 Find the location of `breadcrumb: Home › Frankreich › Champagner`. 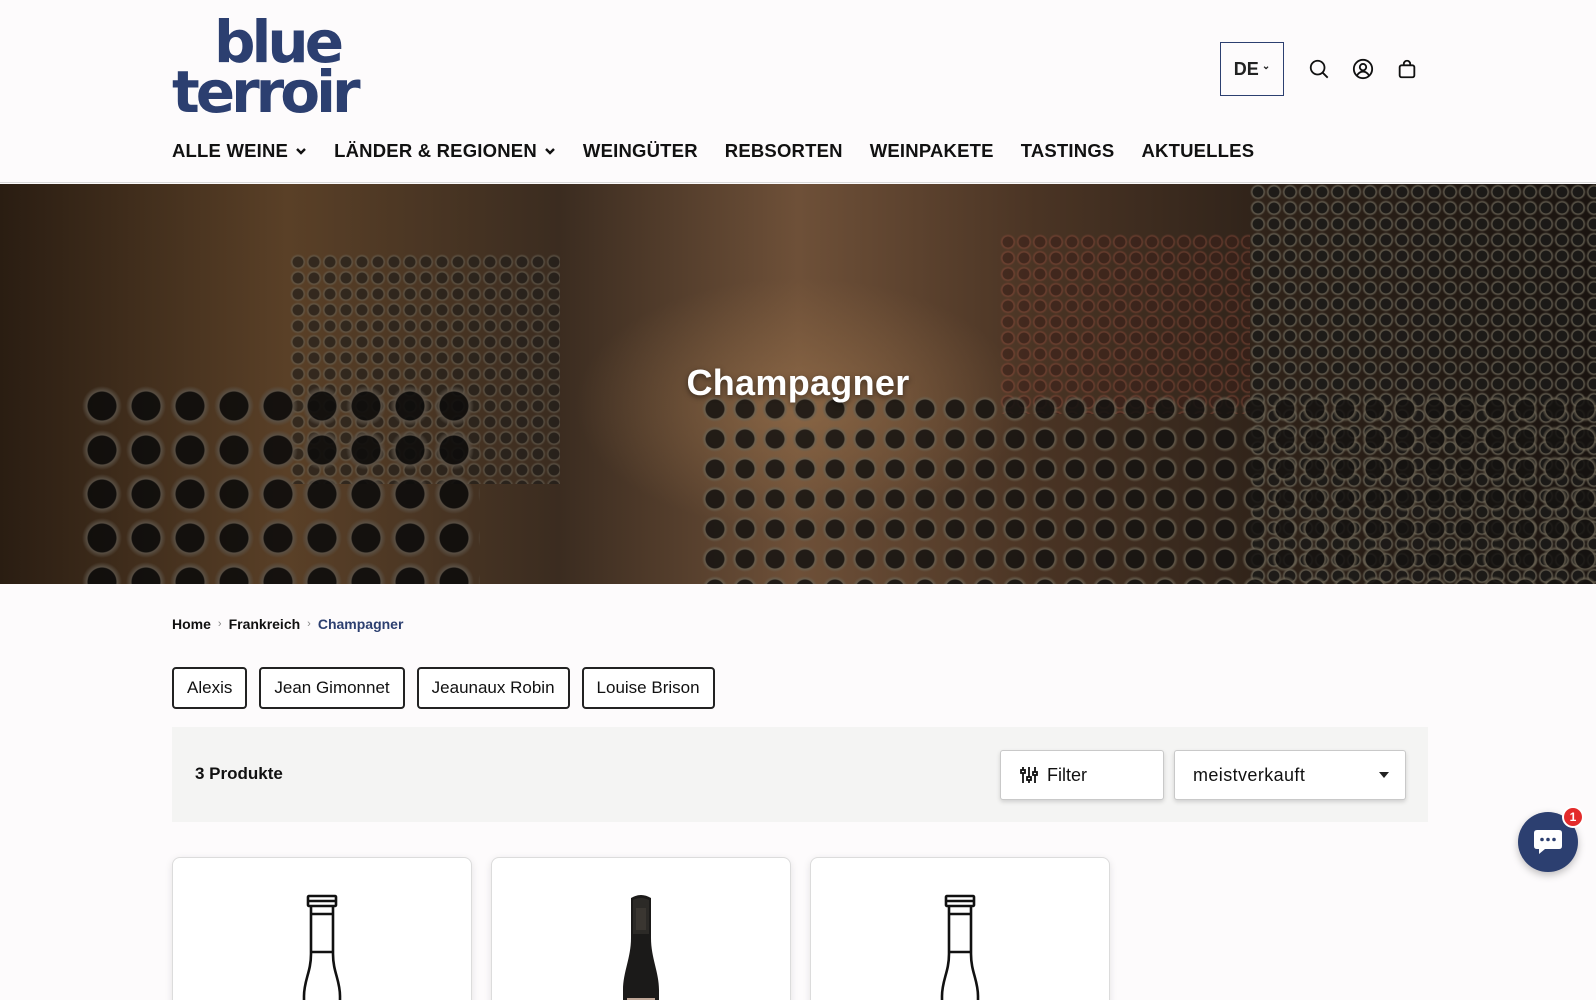

breadcrumb: Home › Frankreich › Champagner is located at coordinates (287, 624).